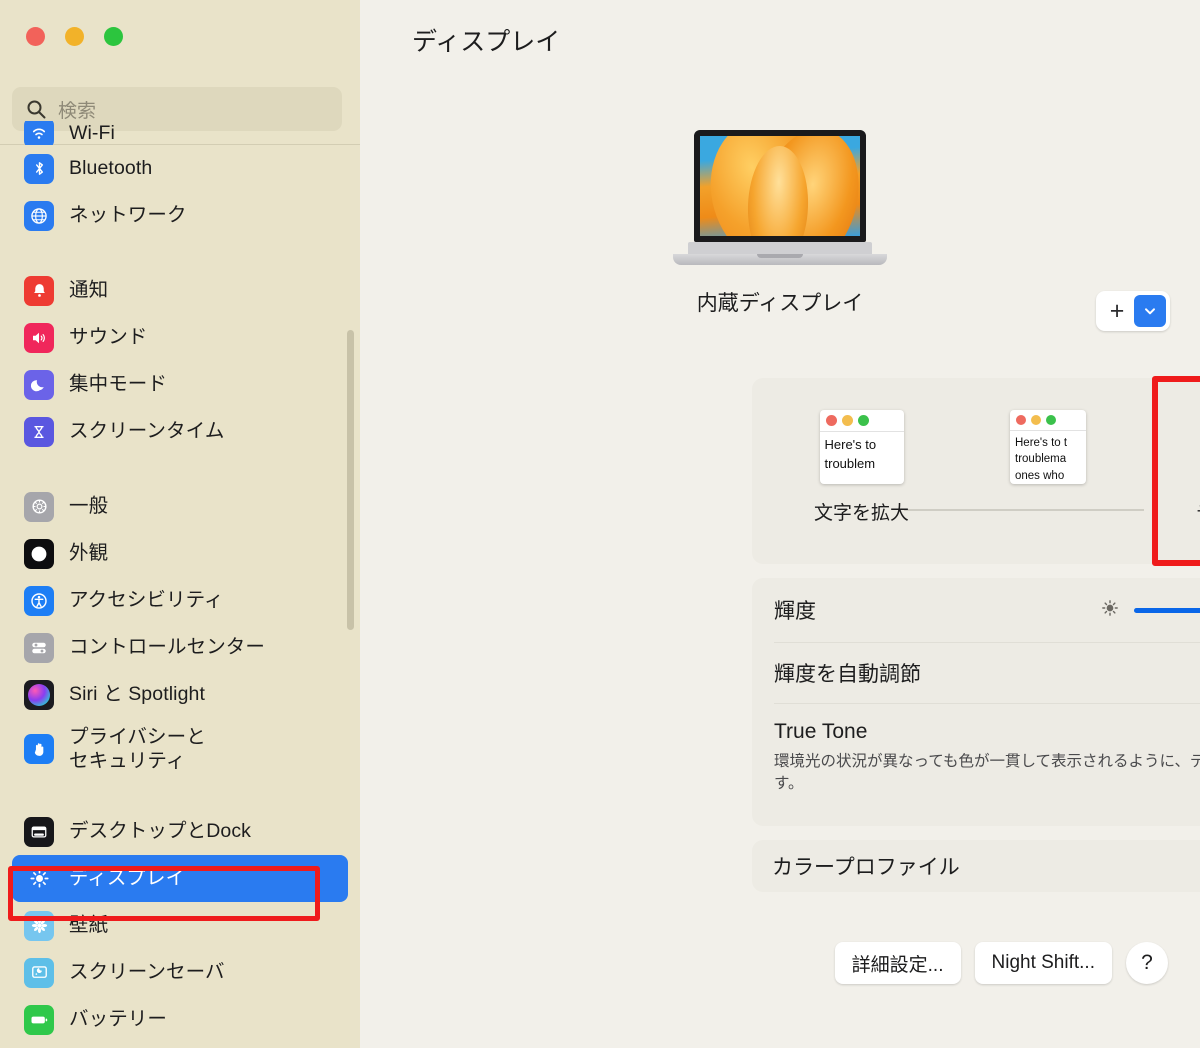 The width and height of the screenshot is (1200, 1048). I want to click on sidebar-item-label: プライバシーと セキュリティ, so click(137, 748).